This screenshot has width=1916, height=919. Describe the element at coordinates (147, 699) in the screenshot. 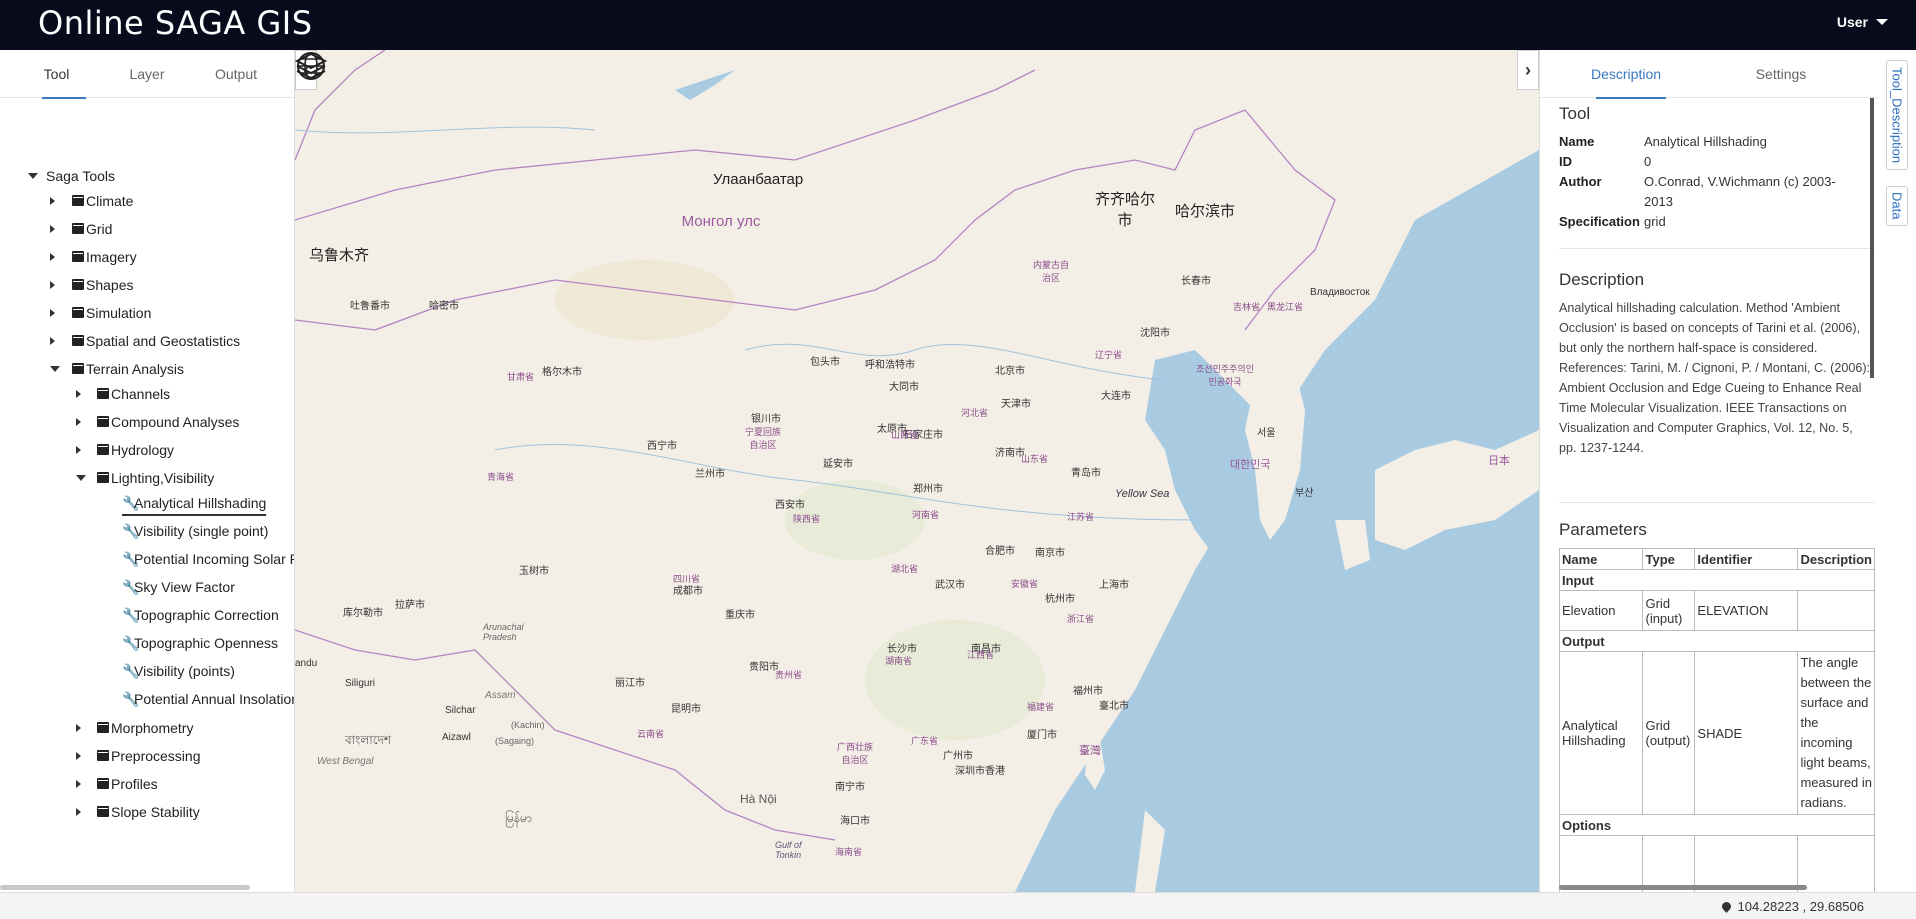

I see `tool-potential-annual-insolation: 🔧 Potential Annual Insolation` at that location.